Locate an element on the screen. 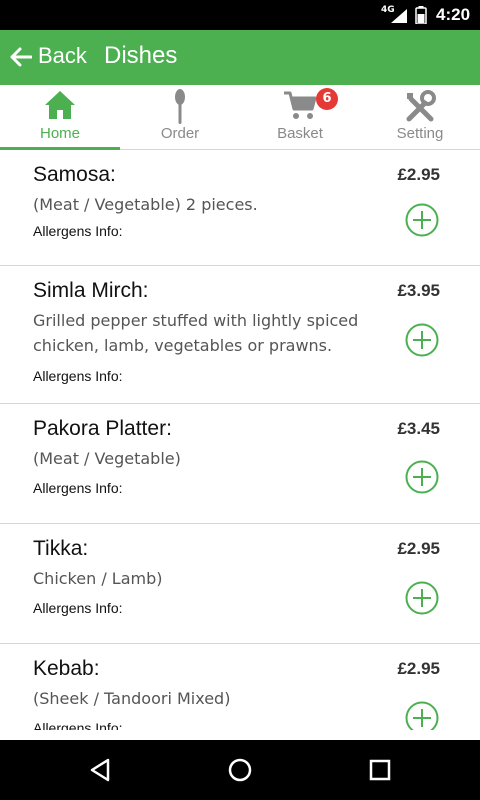 The image size is (480, 800). tab-basket-label: Basket is located at coordinates (300, 133).